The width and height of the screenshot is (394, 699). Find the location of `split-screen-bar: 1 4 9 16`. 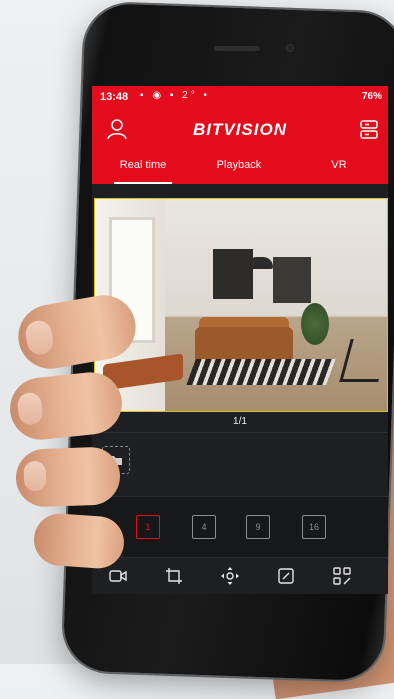

split-screen-bar: 1 4 9 16 is located at coordinates (240, 527).